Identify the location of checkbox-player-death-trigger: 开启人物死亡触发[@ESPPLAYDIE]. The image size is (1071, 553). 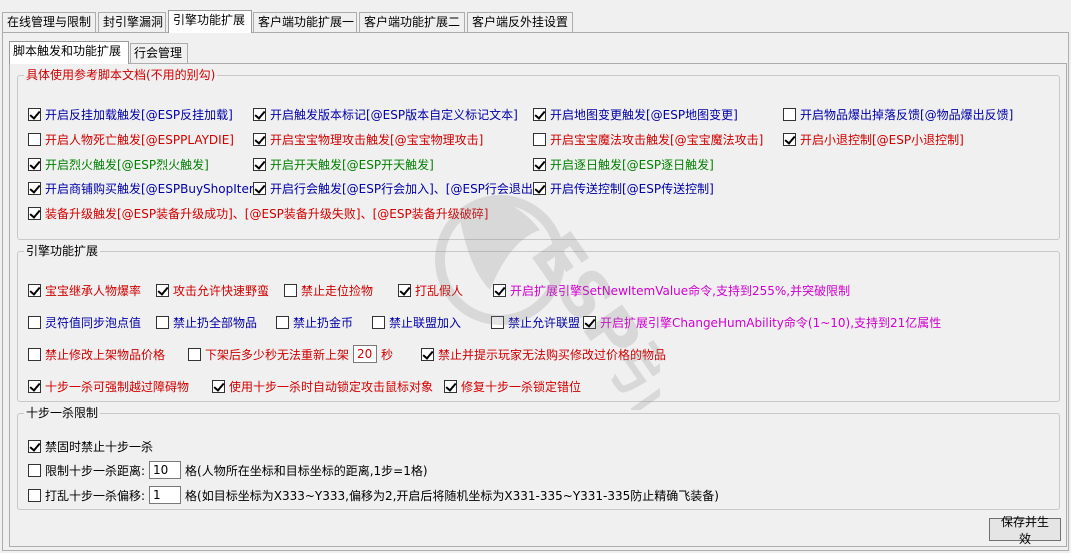
(131, 139).